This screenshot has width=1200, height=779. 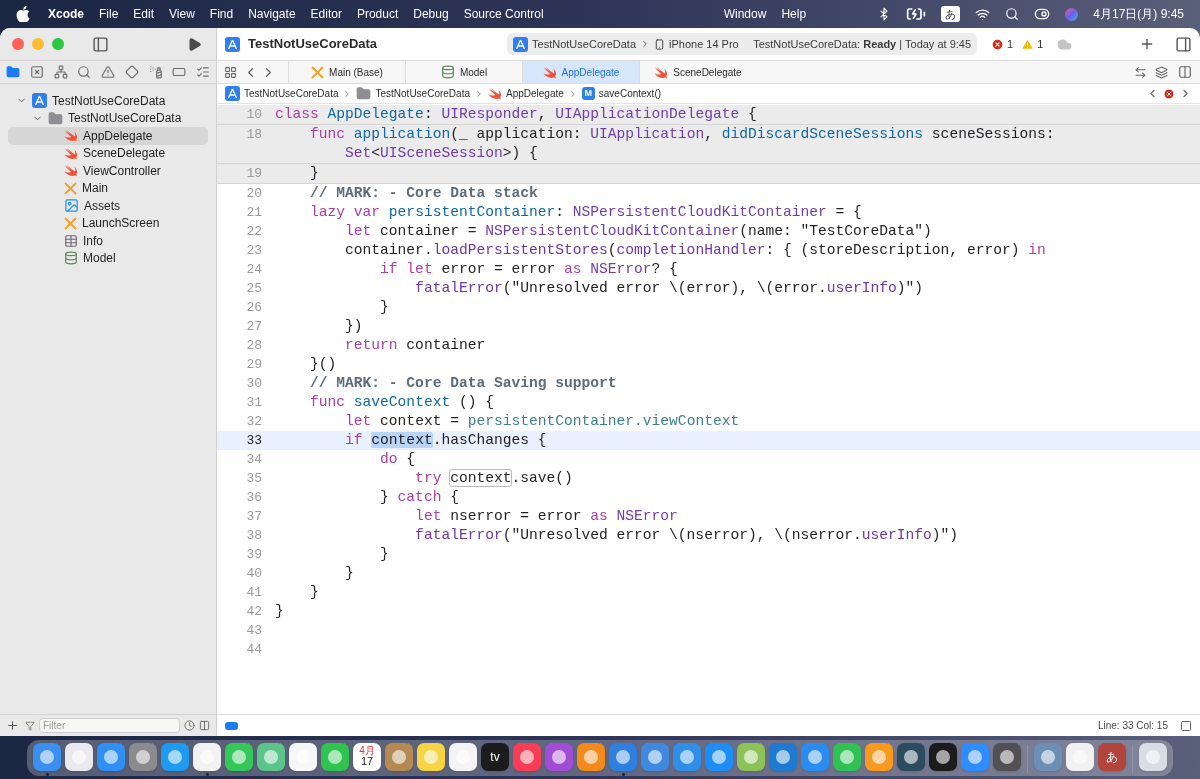 I want to click on checklist-icon, so click(x=203, y=72).